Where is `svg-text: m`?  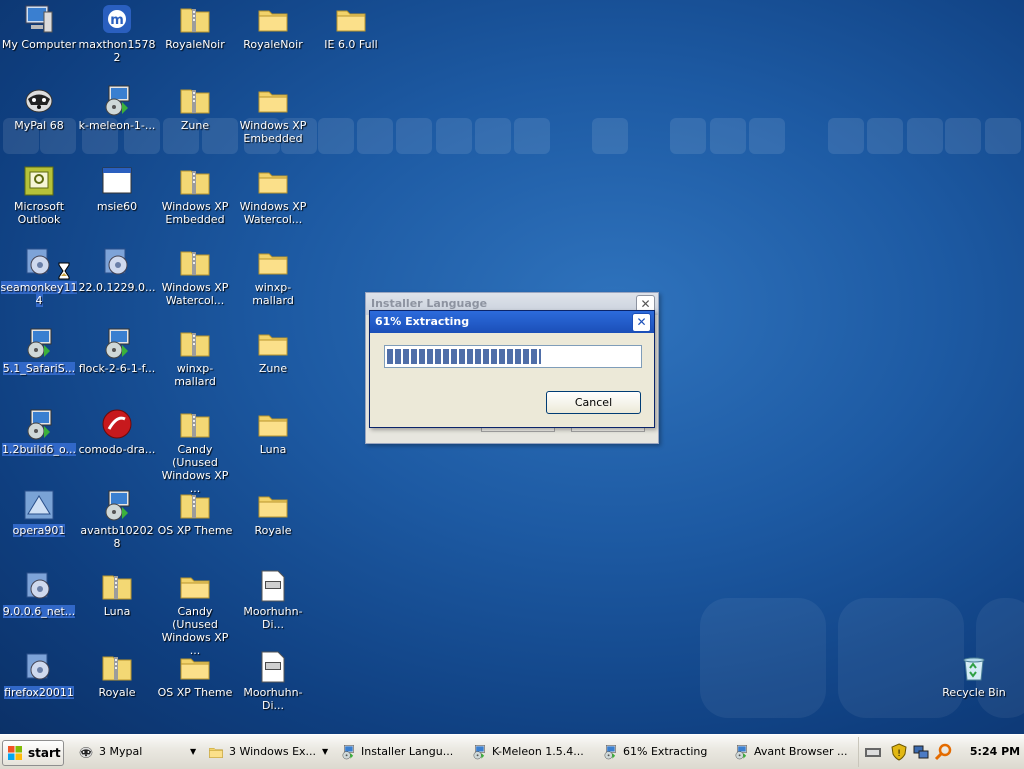 svg-text: m is located at coordinates (117, 20).